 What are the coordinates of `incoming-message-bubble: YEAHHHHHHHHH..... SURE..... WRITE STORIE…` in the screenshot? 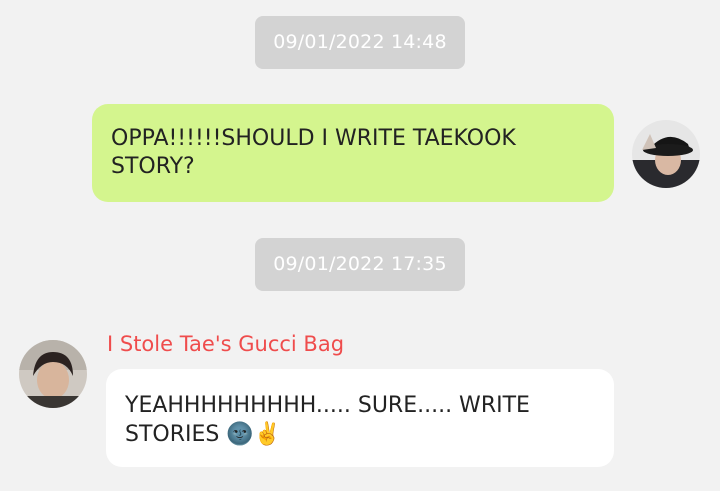 It's located at (360, 418).